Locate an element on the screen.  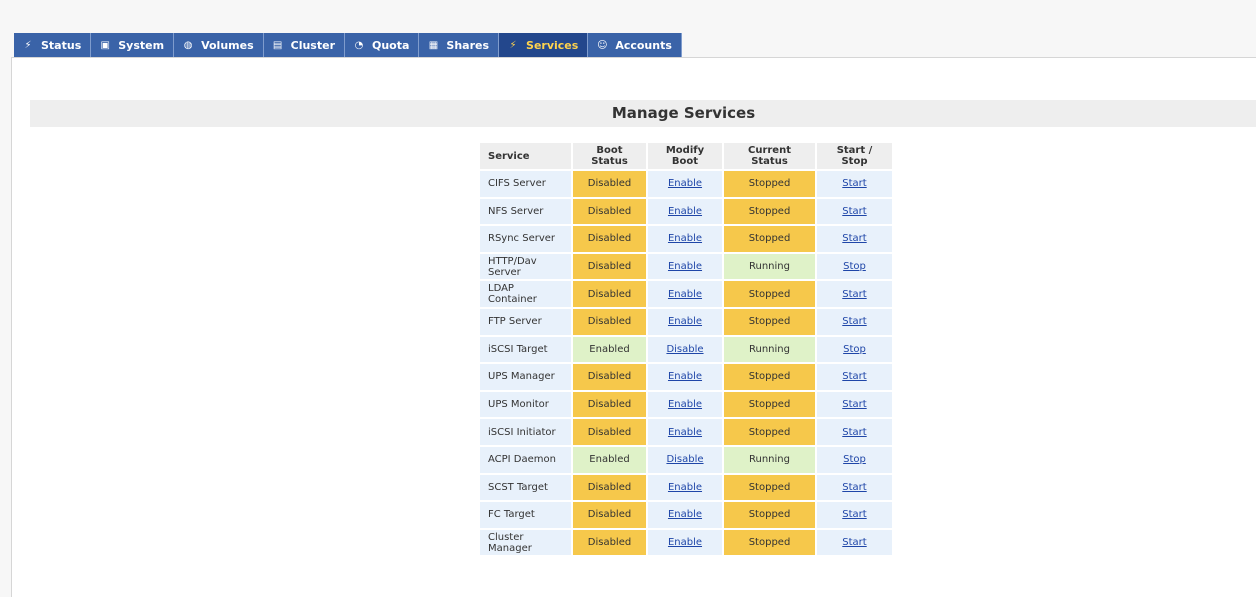
service-name: LDAP Container is located at coordinates (525, 294).